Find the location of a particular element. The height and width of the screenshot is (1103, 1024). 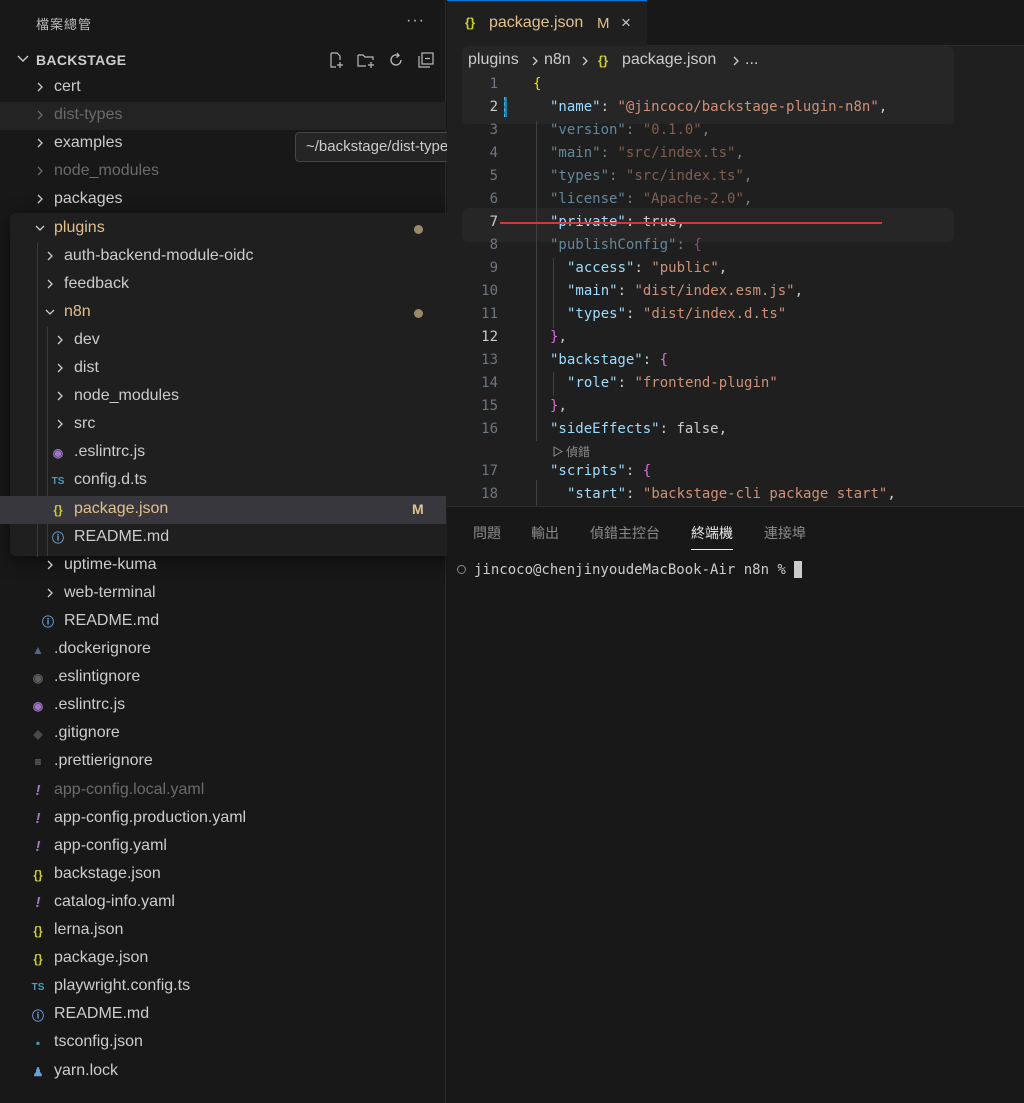

code-line: 6 "license": "Apache-2.0", is located at coordinates (735, 200).